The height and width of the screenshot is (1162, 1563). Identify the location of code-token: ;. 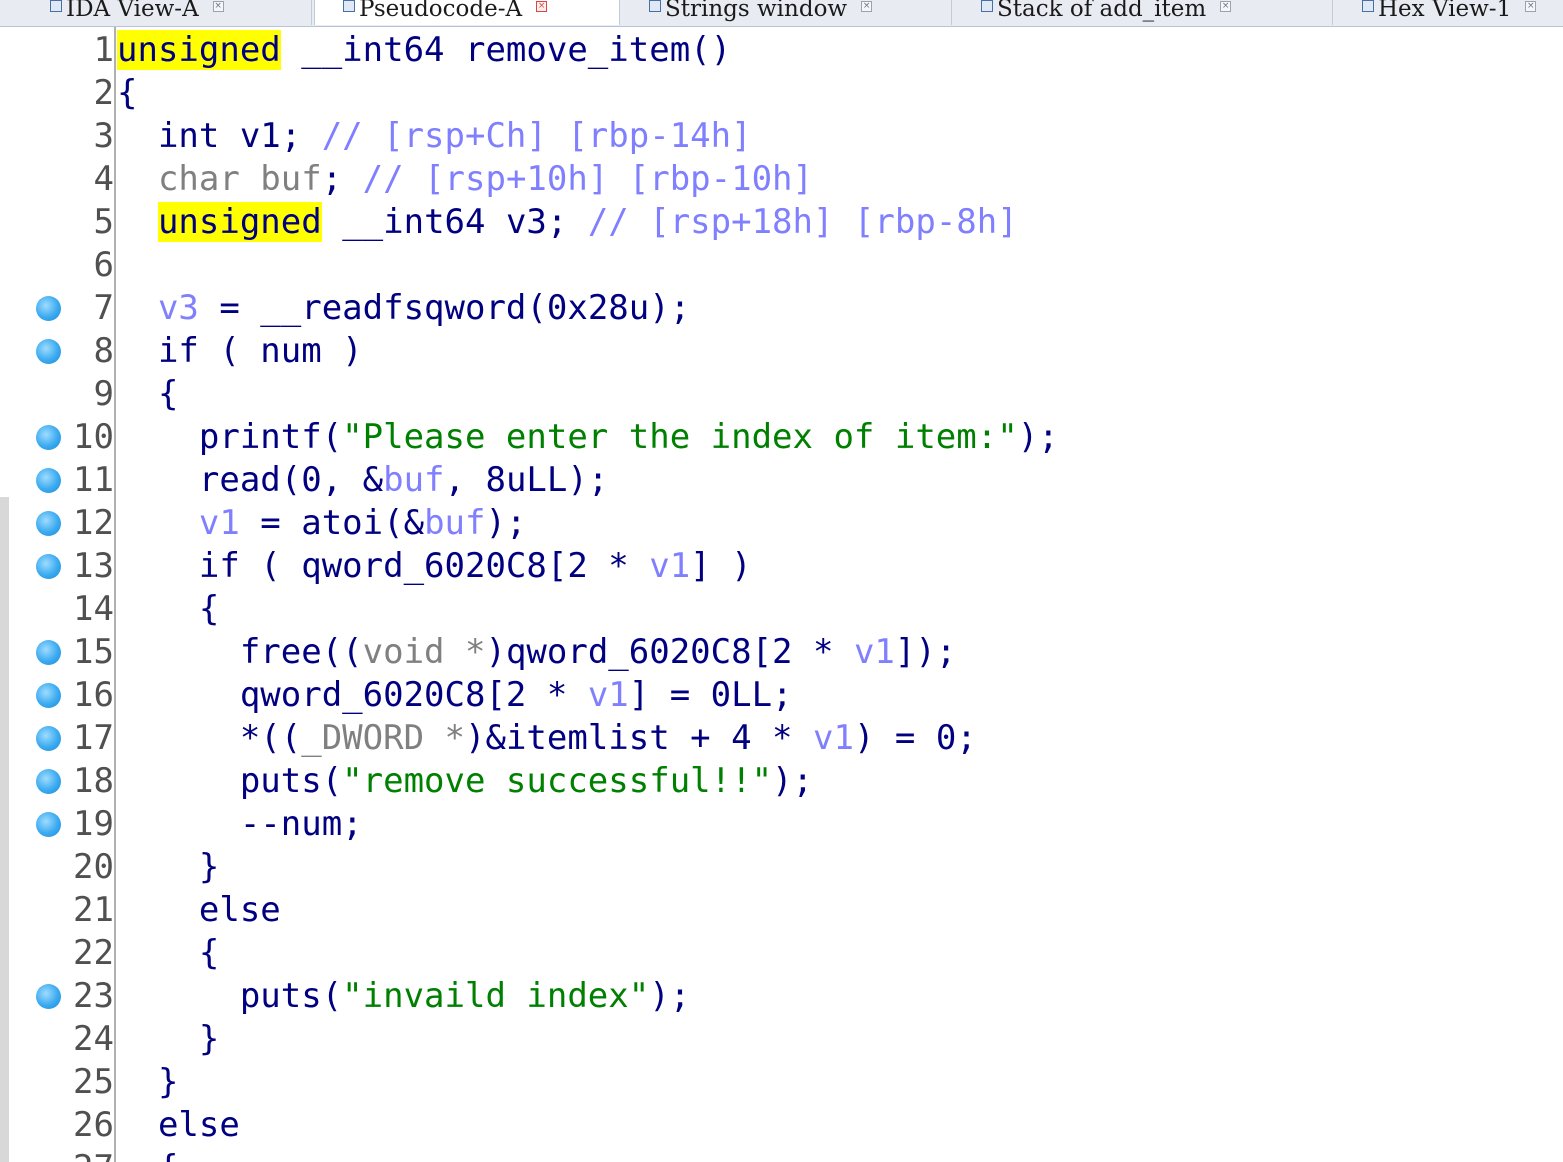
(342, 179).